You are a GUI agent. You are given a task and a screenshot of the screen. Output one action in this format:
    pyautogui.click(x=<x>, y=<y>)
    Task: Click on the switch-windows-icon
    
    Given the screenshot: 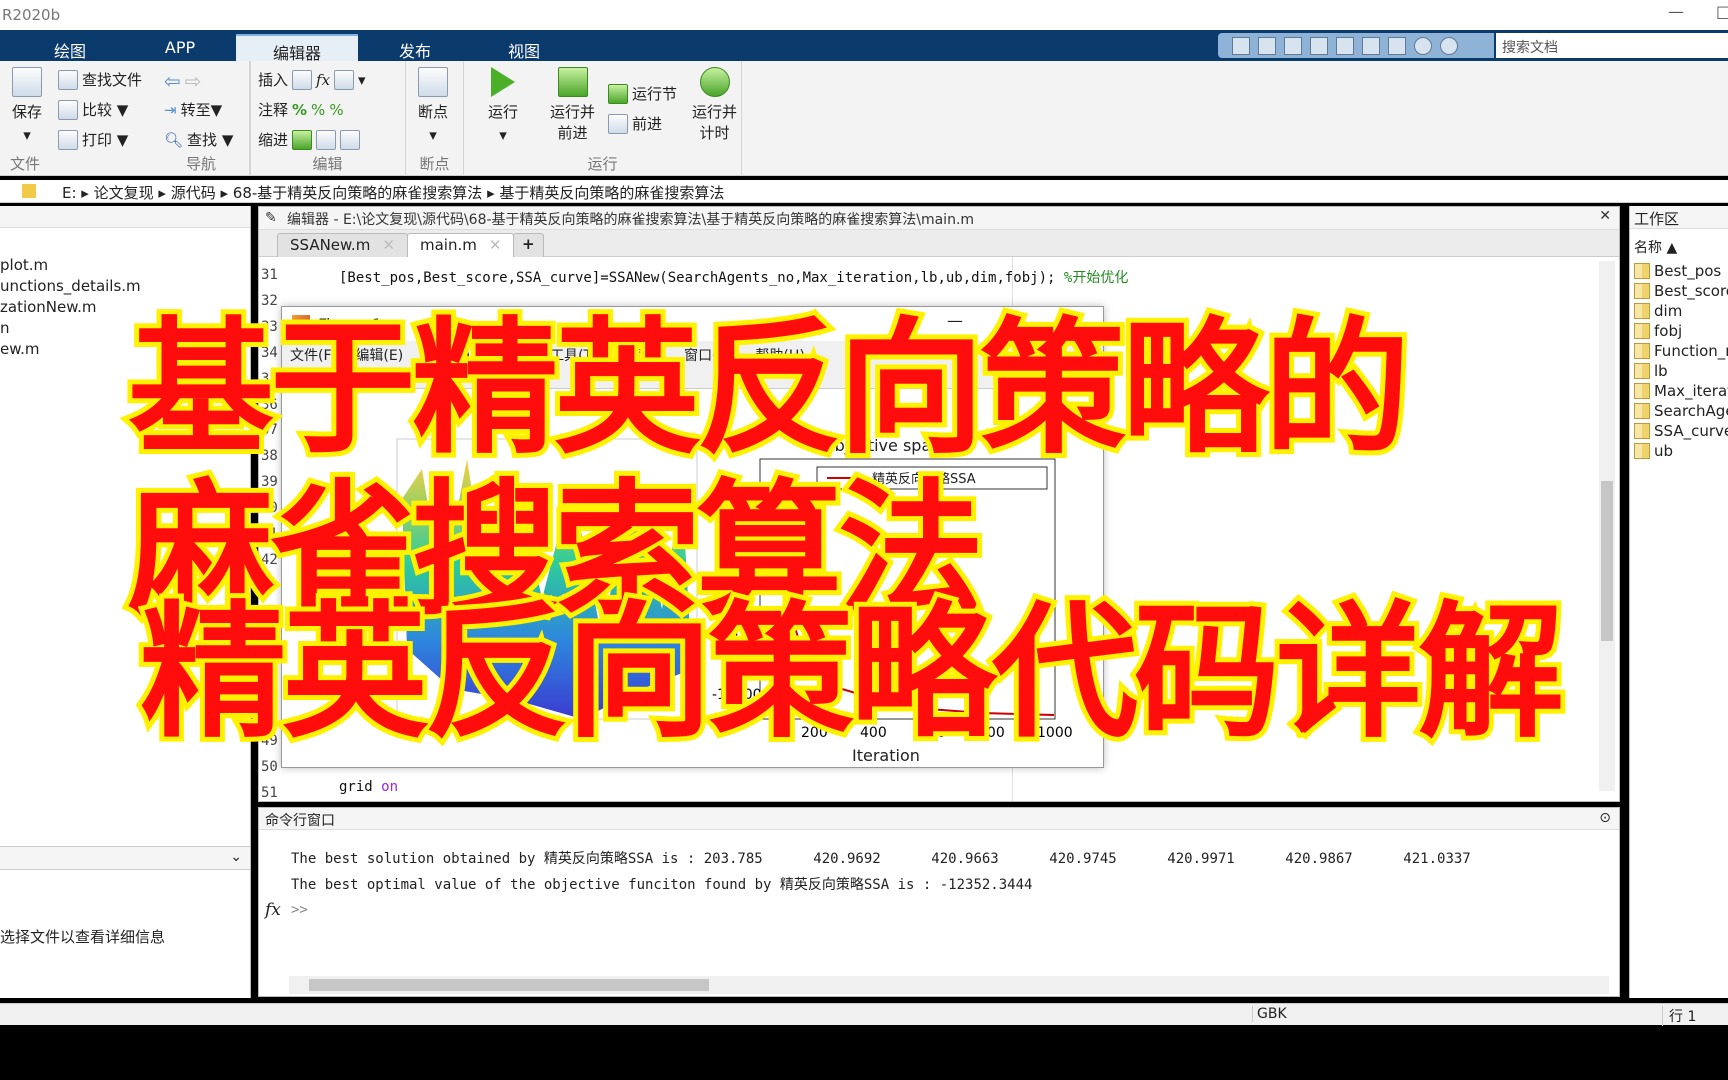 What is the action you would take?
    pyautogui.click(x=1397, y=45)
    